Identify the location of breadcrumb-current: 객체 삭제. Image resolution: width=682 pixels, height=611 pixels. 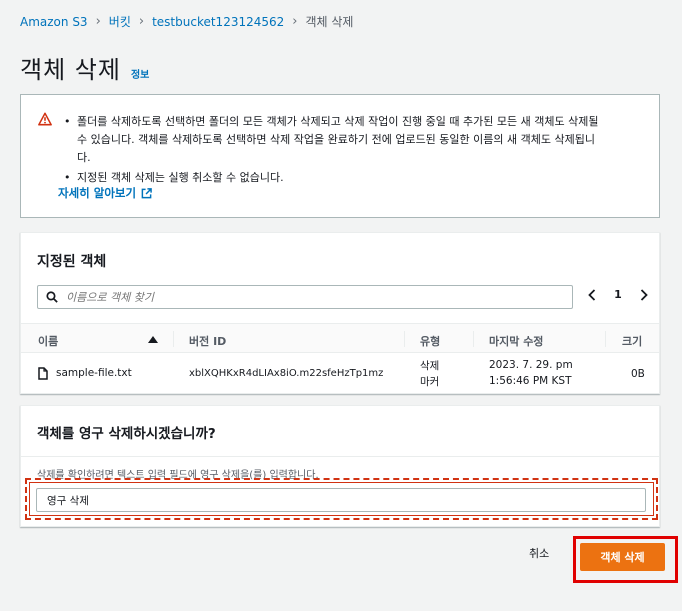
(329, 22).